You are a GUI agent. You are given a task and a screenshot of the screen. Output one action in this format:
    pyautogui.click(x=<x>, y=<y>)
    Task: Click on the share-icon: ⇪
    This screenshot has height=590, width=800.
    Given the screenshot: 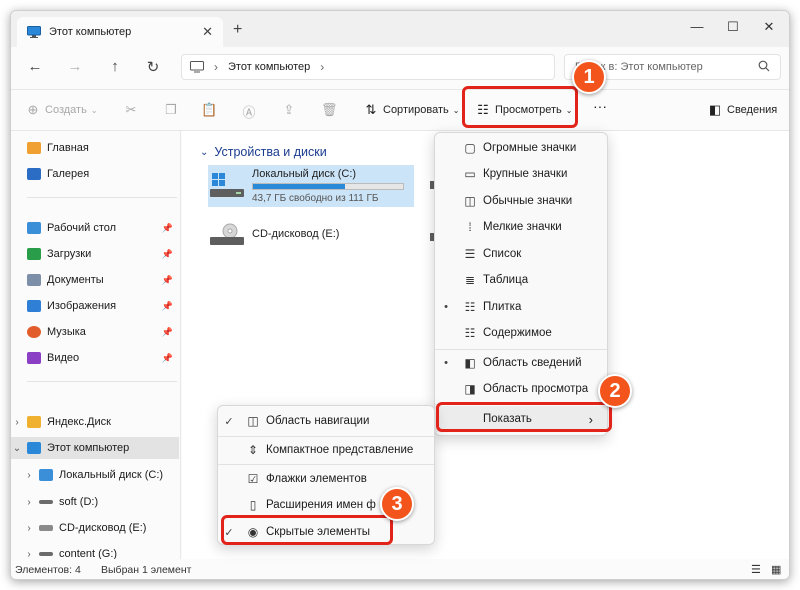 What is the action you would take?
    pyautogui.click(x=289, y=110)
    